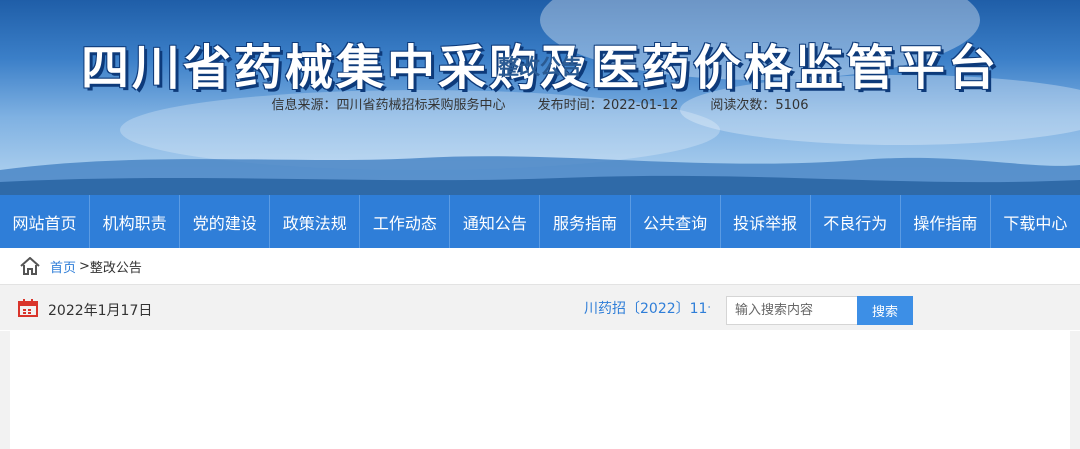  Describe the element at coordinates (388, 105) in the screenshot. I see `article-source: 信息来源：四川省药械招标采购服务中心` at that location.